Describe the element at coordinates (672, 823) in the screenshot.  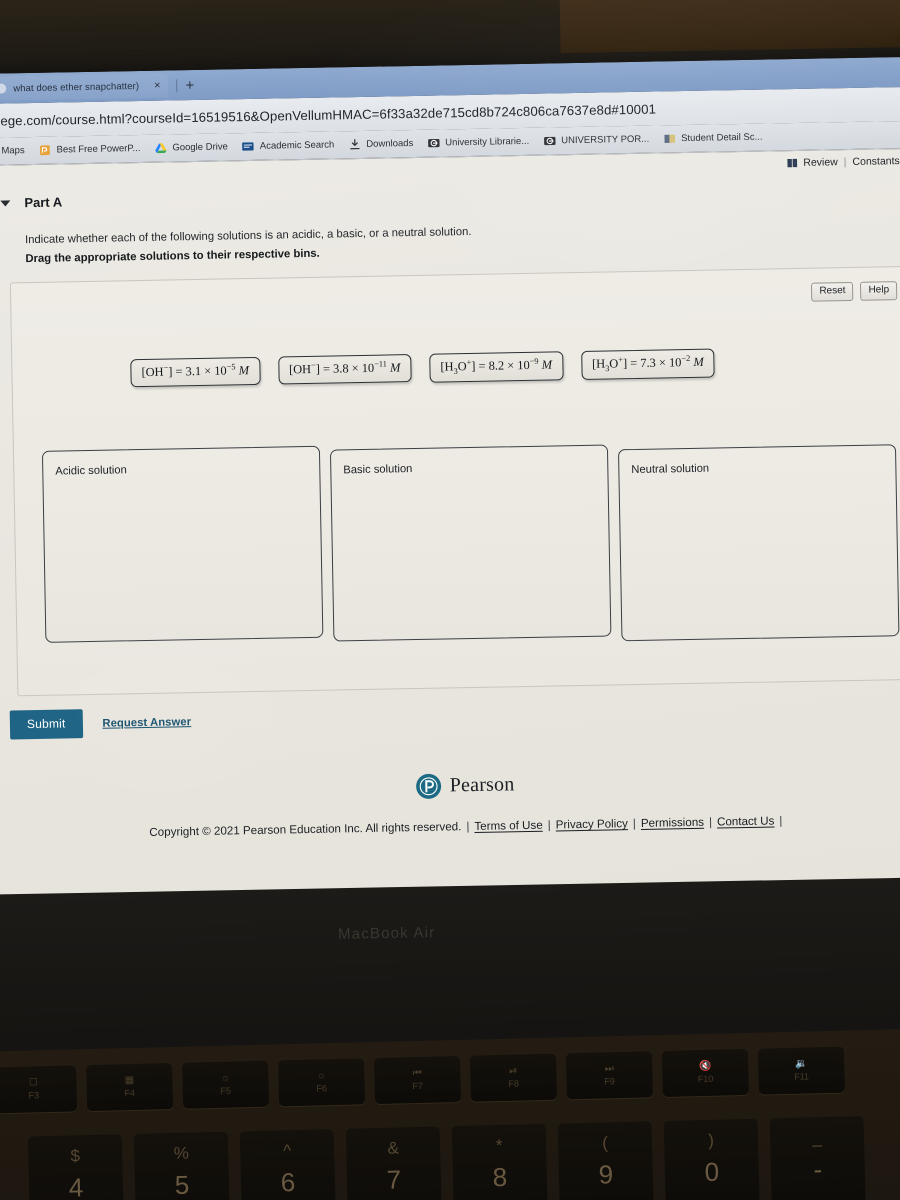
I see `permissions-link: Permissions` at that location.